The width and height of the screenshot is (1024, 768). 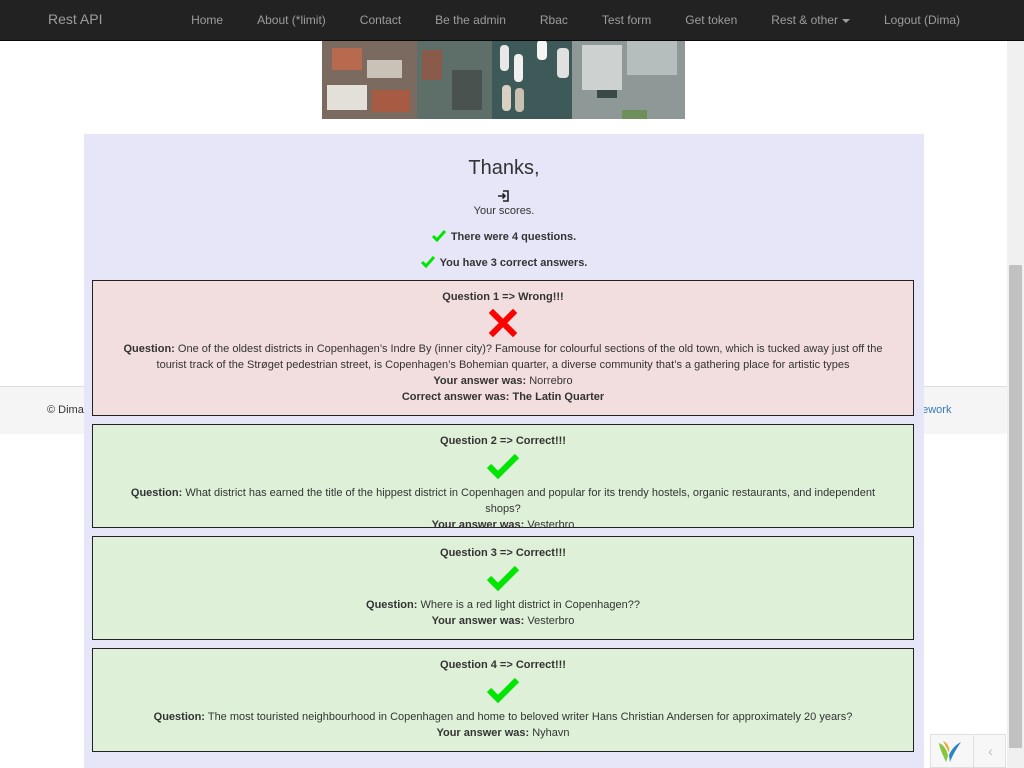 I want to click on question-title: Question 1 => Wrong!!!, so click(x=503, y=297).